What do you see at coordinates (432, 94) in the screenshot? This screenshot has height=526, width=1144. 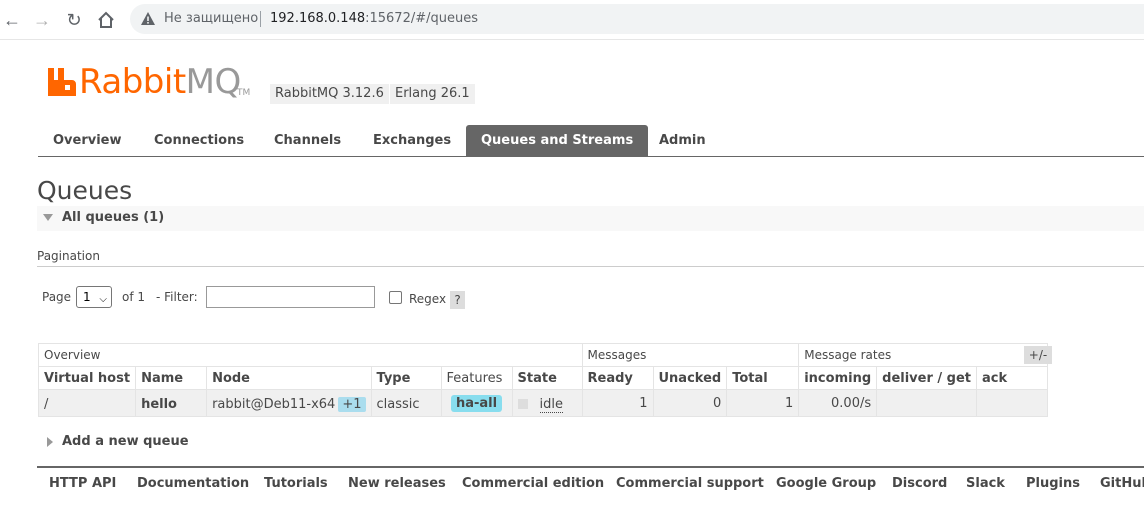 I see `erlang-version-badge: Erlang 26.1` at bounding box center [432, 94].